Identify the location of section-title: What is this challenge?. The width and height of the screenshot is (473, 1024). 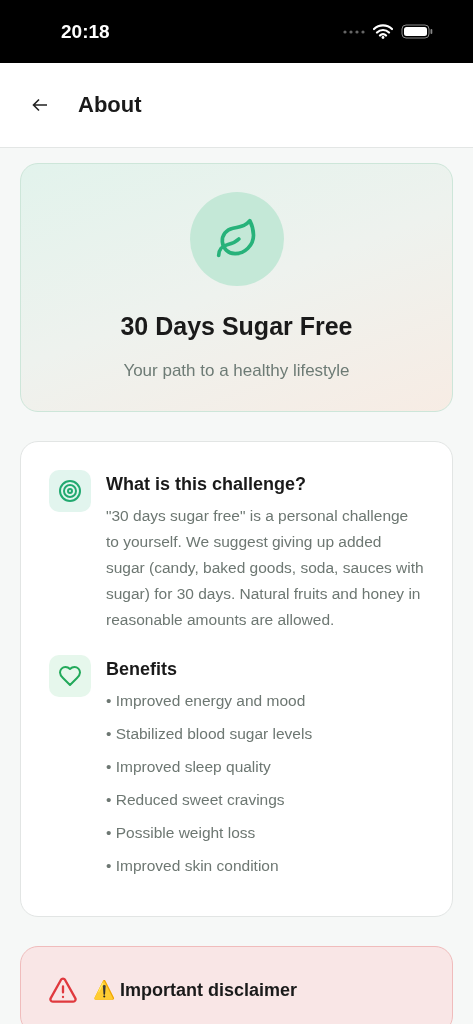
(207, 484).